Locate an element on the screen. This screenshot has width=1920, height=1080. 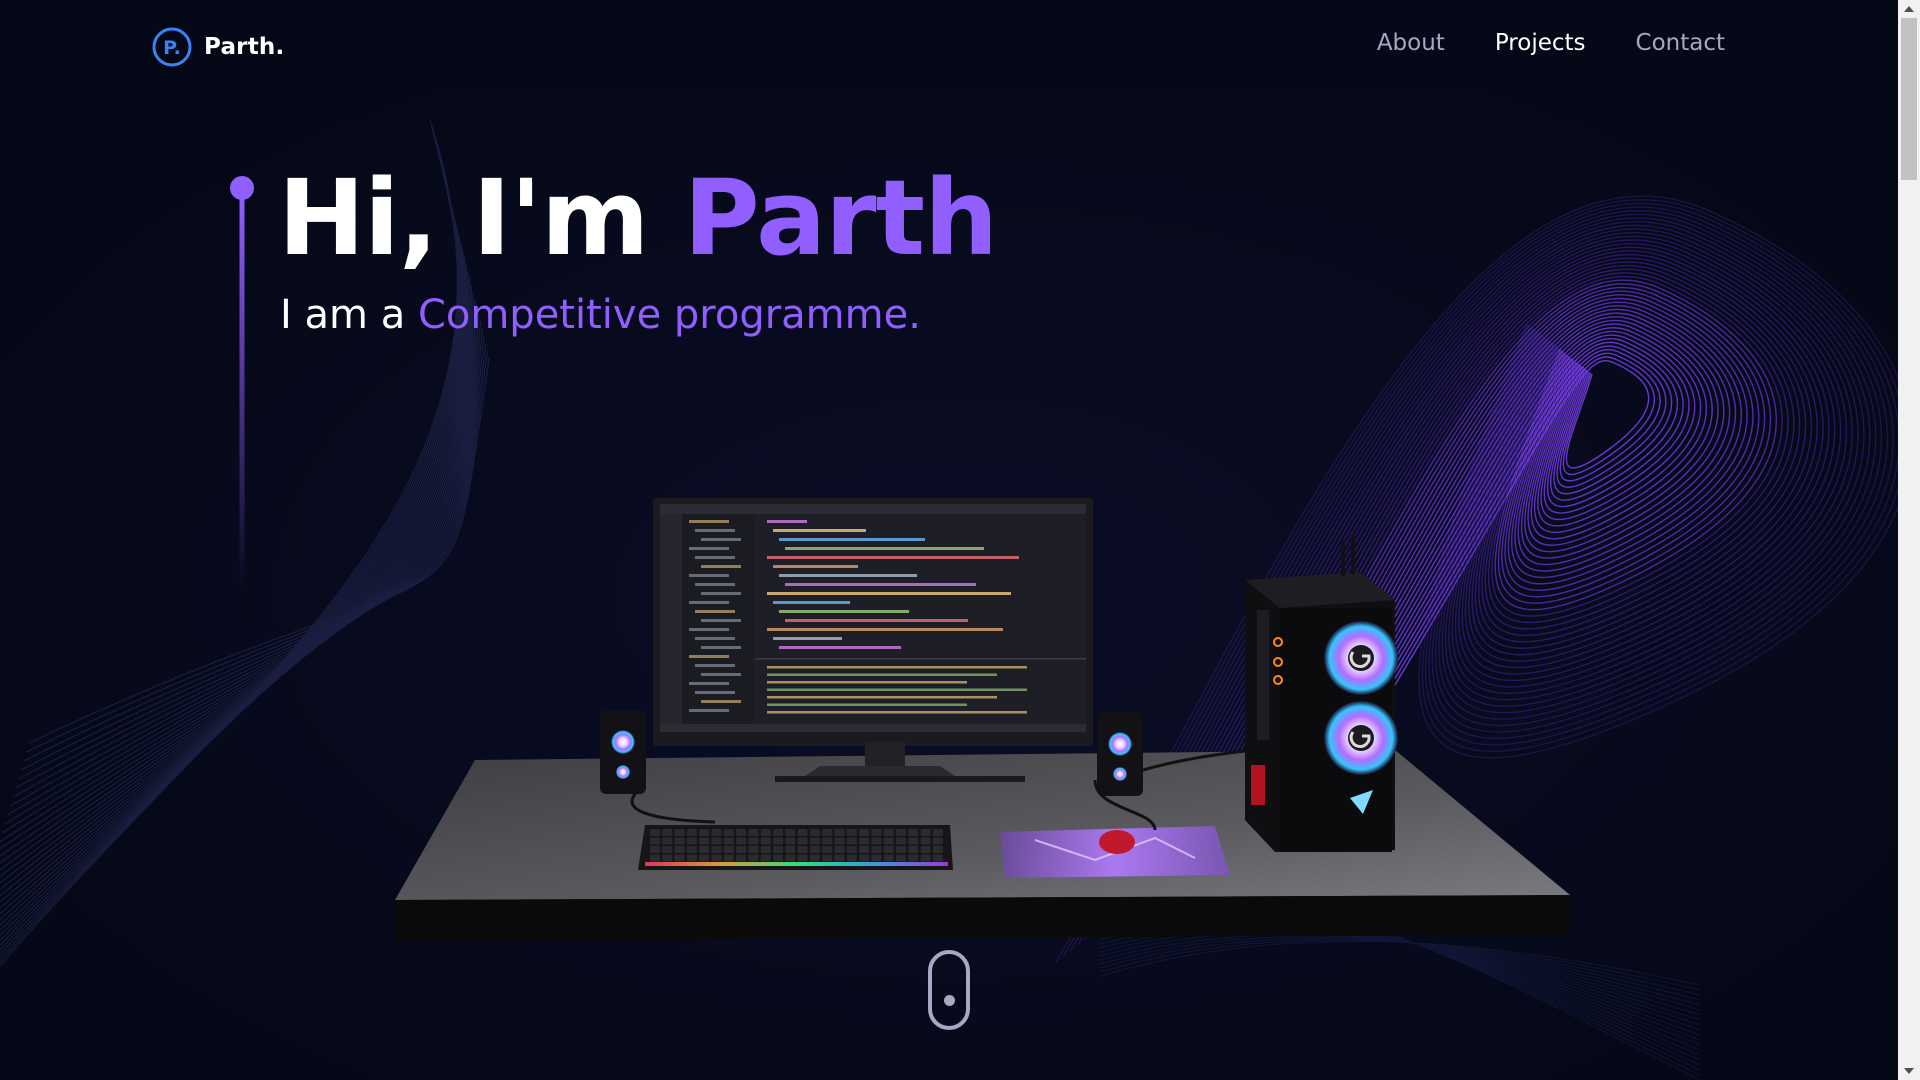
svg-text: P. is located at coordinates (172, 48).